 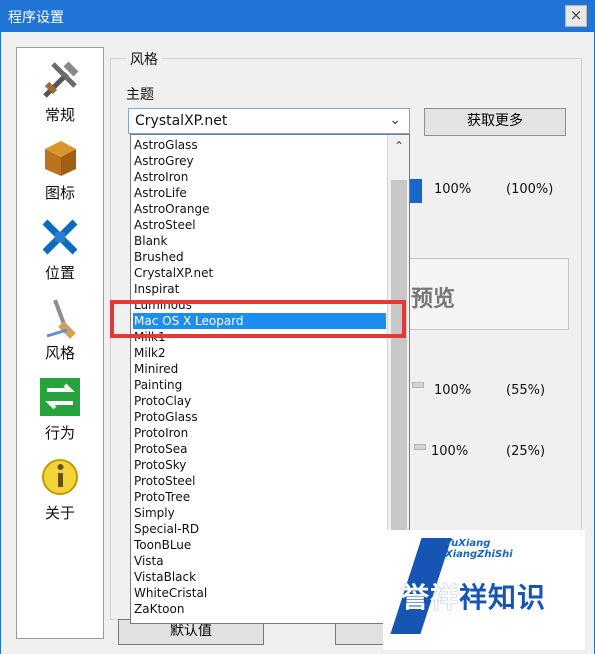 What do you see at coordinates (259, 593) in the screenshot?
I see `theme-option: WhiteCristal` at bounding box center [259, 593].